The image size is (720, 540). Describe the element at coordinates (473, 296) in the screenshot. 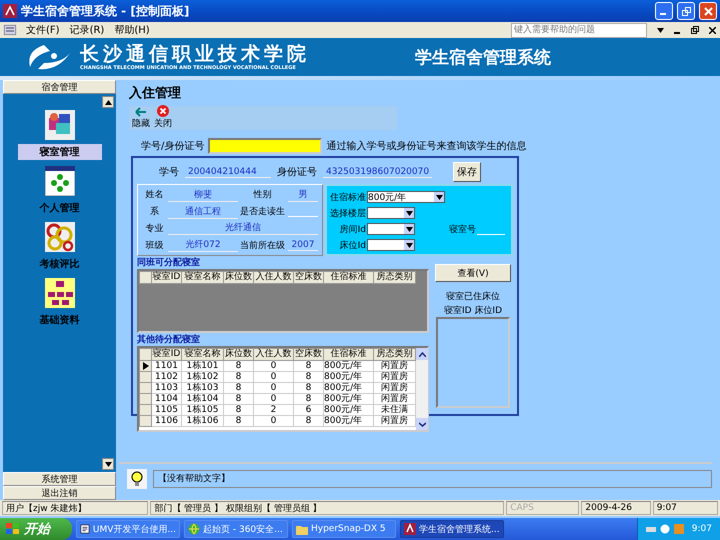

I see `section-title: 寝室已住床位` at that location.